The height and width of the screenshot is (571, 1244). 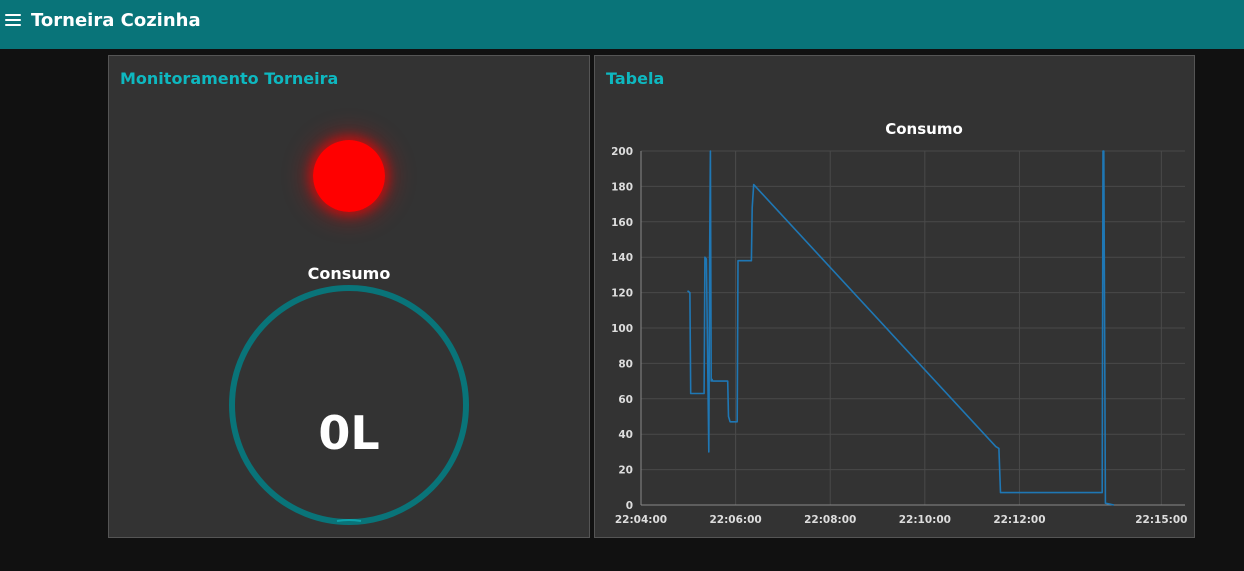 I want to click on y-tick-label: 0, so click(x=629, y=506).